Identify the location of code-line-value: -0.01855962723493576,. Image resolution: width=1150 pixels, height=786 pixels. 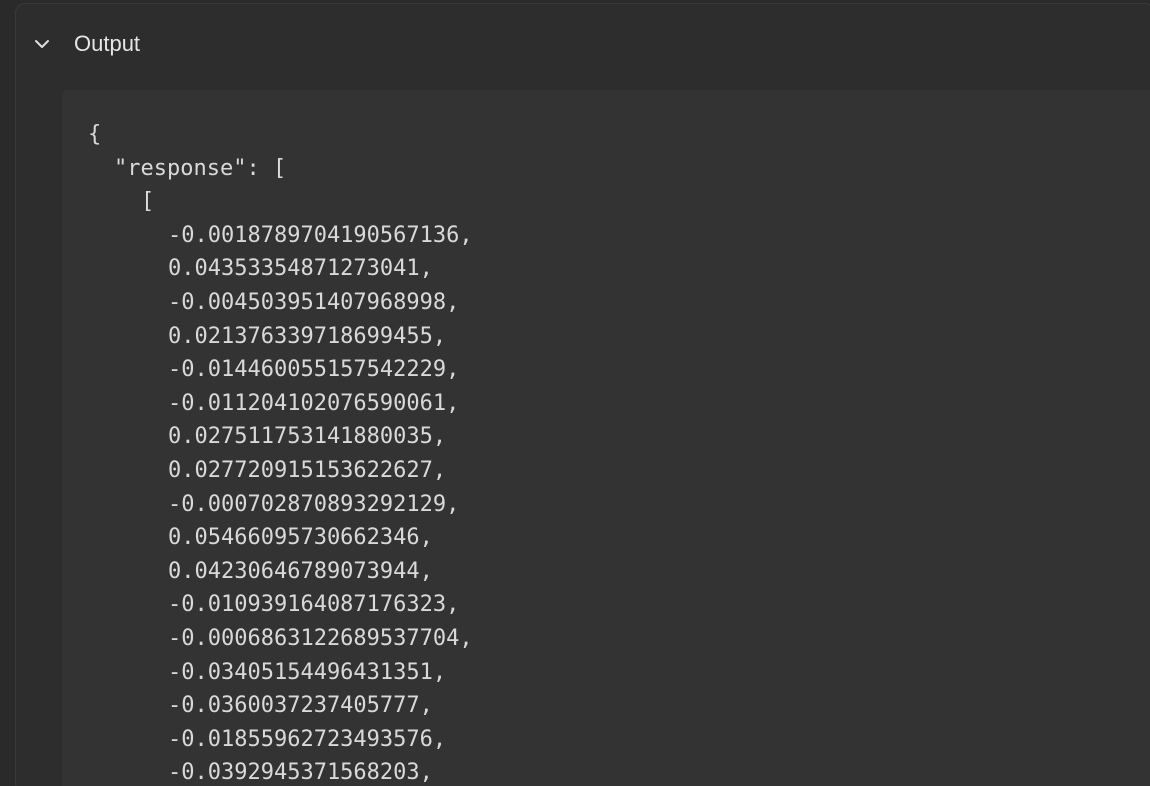
(307, 739).